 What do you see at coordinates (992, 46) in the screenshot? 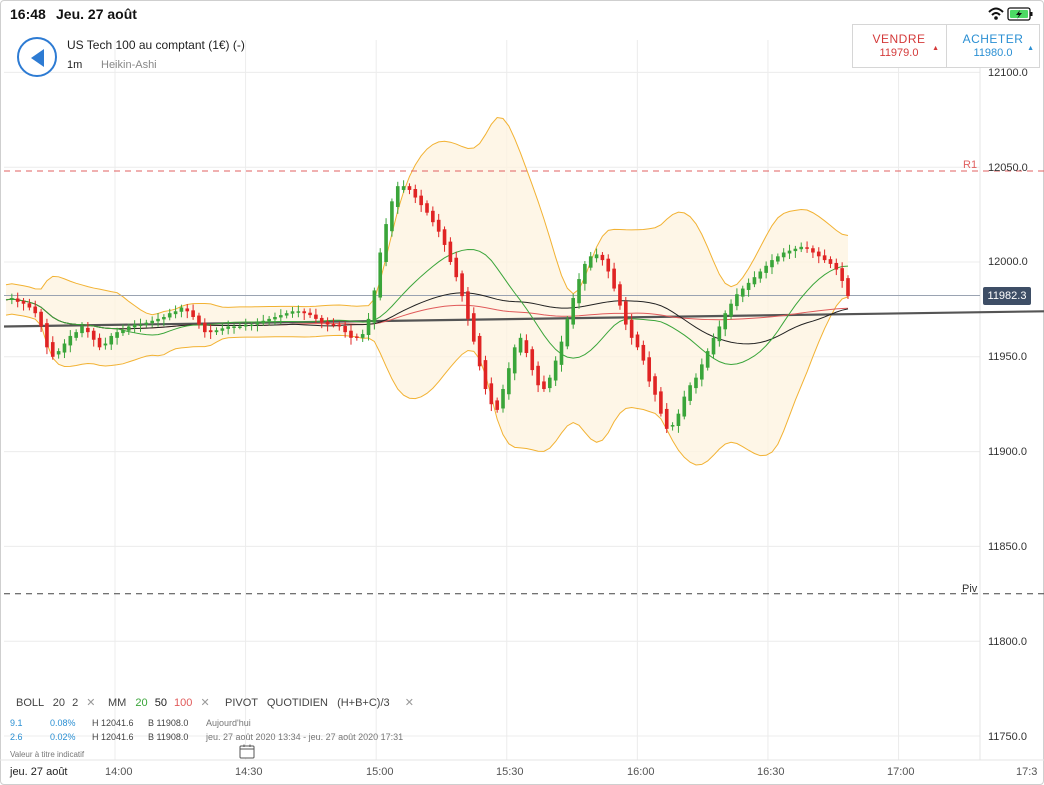
I see `buy-button: ACHETER 11980.0 ▲` at bounding box center [992, 46].